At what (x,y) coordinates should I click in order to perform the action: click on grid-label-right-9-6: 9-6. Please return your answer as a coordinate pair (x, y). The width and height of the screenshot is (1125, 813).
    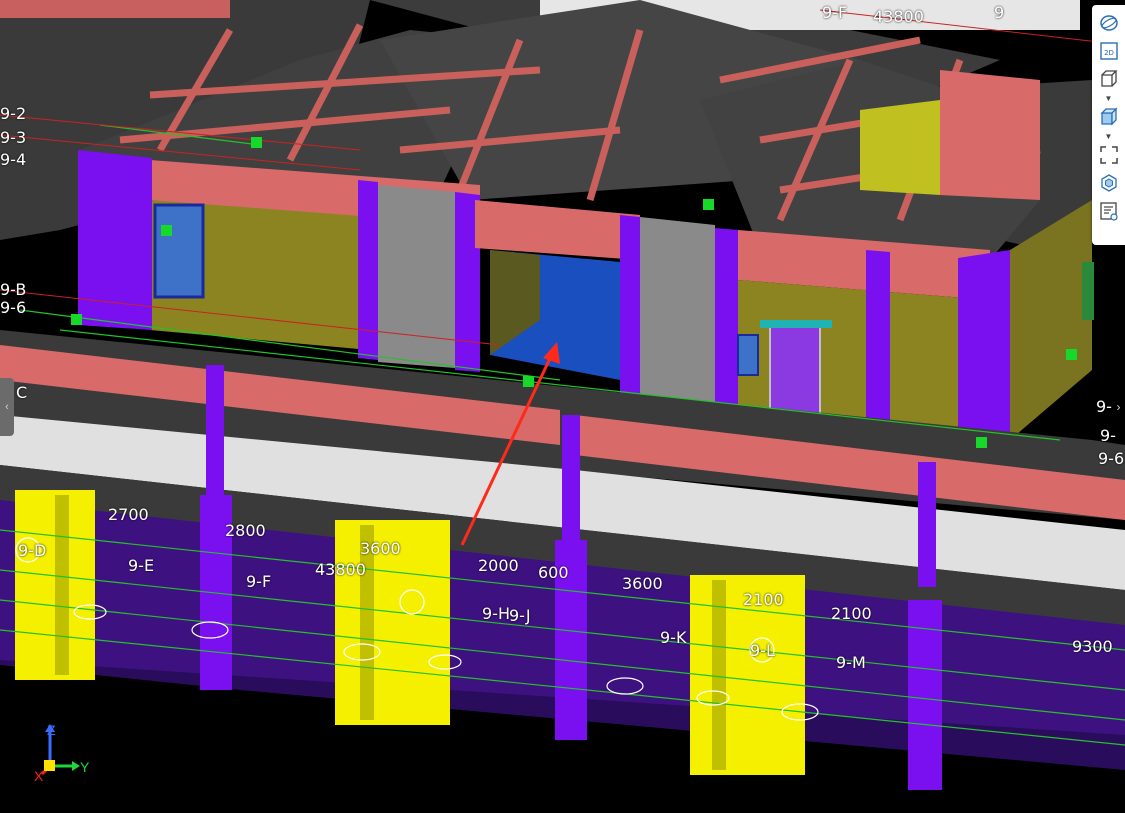
    Looking at the image, I should click on (1111, 458).